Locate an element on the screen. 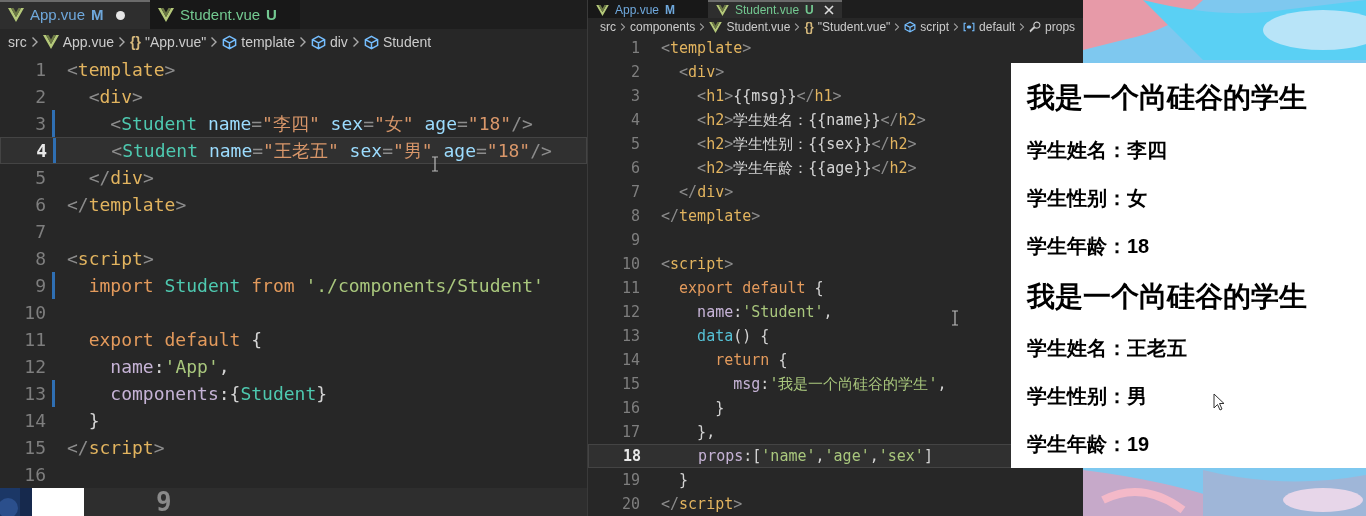 This screenshot has width=1366, height=516. code-line: name:'Student', is located at coordinates (764, 312).